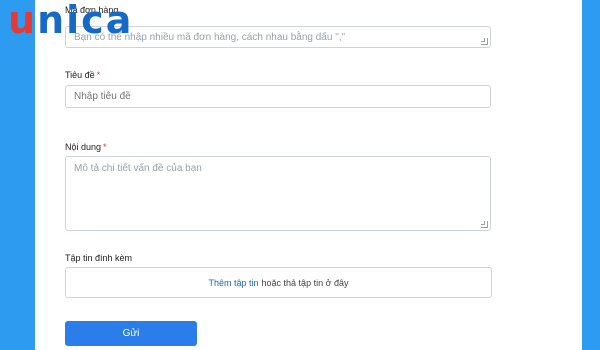 Image resolution: width=600 pixels, height=350 pixels. What do you see at coordinates (138, 168) in the screenshot?
I see `content-placeholder: Mô tả chi tiết vấn đề của bạn` at bounding box center [138, 168].